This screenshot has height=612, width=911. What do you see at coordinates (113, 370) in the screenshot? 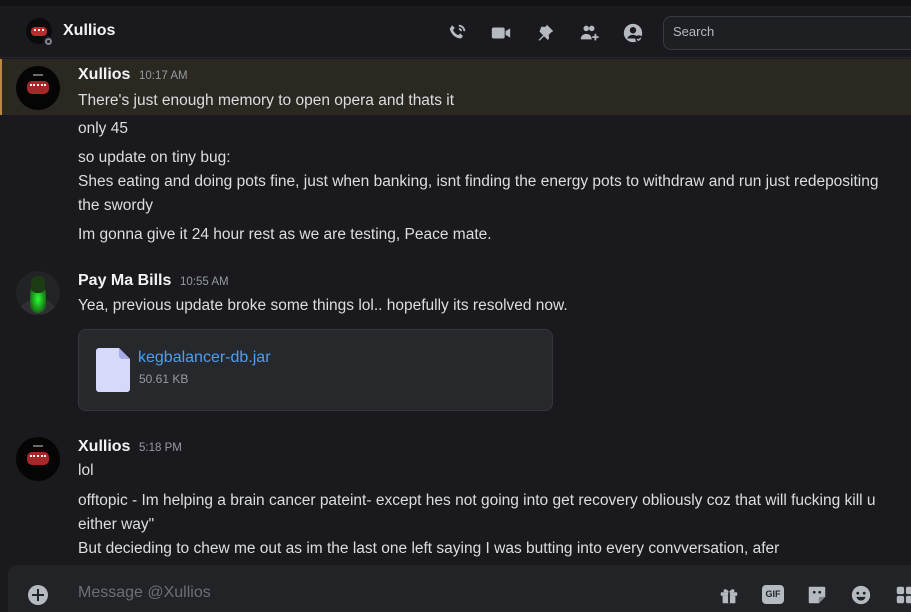
I see `file-icon` at bounding box center [113, 370].